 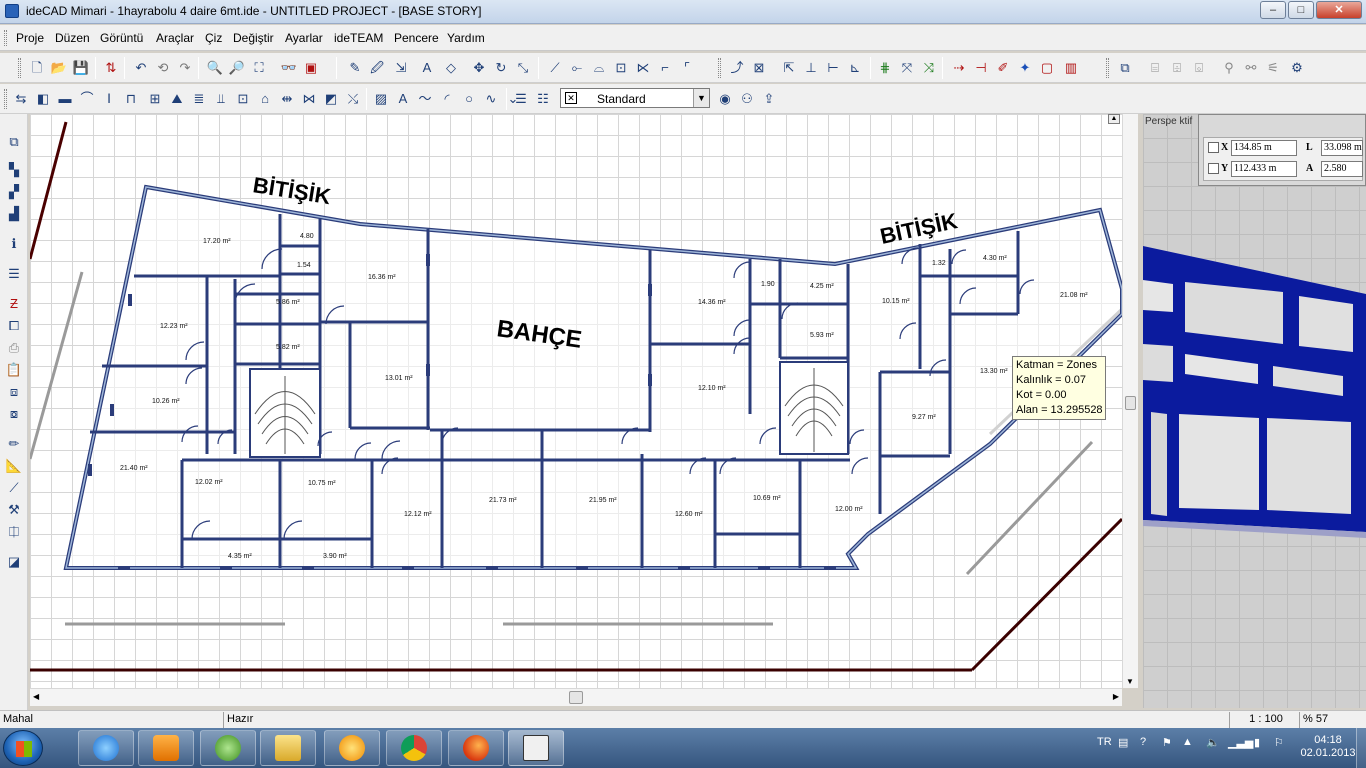 I want to click on ibeam-icon: Ⅰ, so click(x=109, y=98).